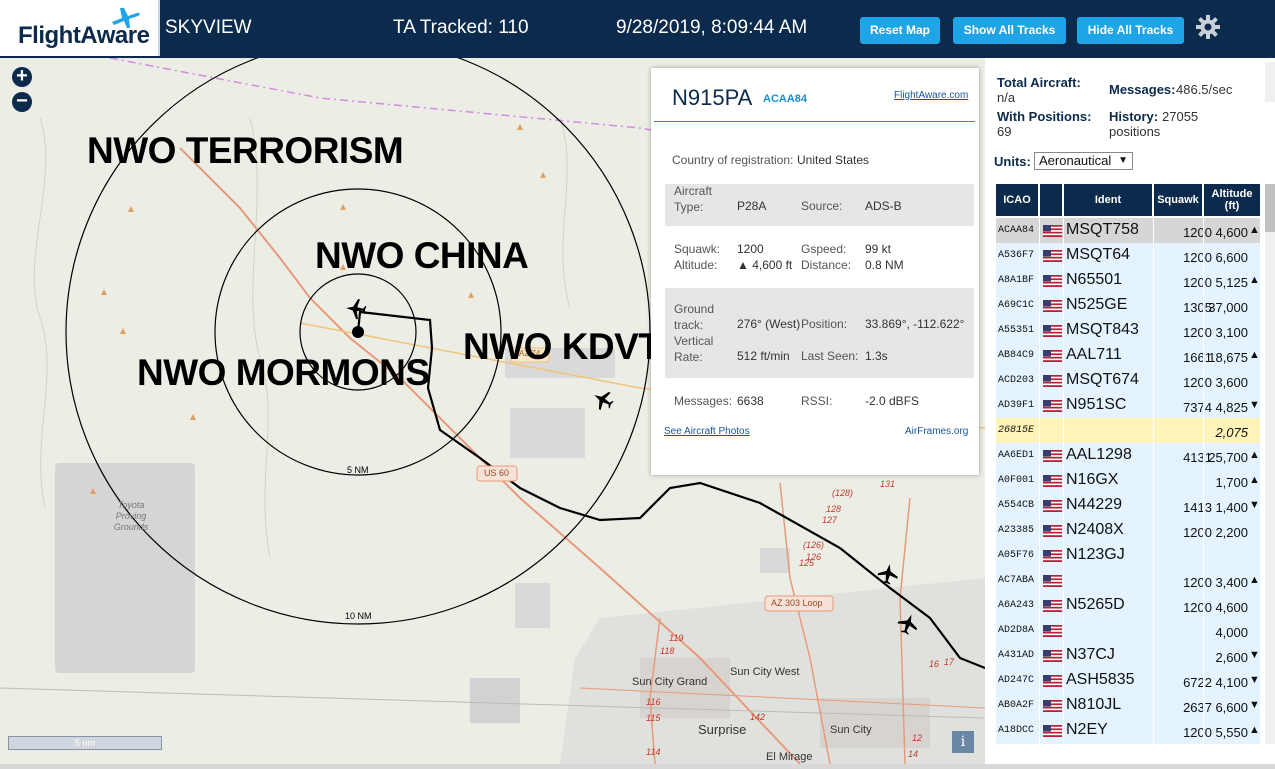 The image size is (1275, 769). I want to click on position-label: Position:, so click(824, 324).